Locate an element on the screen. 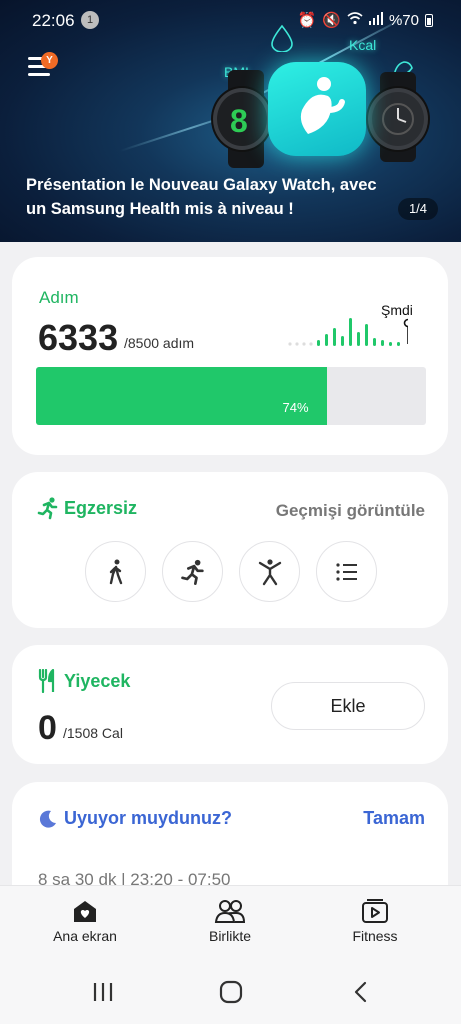  exercise-list-button is located at coordinates (346, 571).